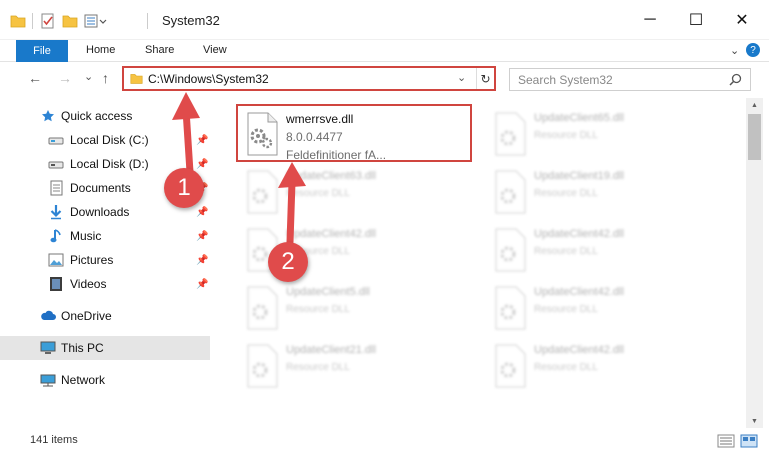  What do you see at coordinates (754, 105) in the screenshot?
I see `scroll-up-icon: ▲` at bounding box center [754, 105].